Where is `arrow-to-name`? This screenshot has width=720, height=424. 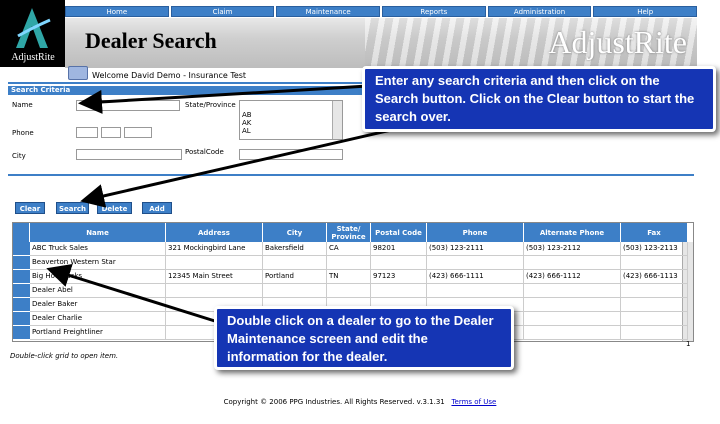 arrow-to-name is located at coordinates (223, 99).